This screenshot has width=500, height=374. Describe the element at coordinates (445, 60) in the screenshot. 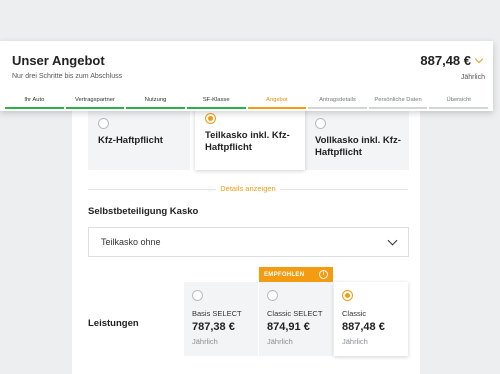

I see `total-price: 887,48 €` at that location.